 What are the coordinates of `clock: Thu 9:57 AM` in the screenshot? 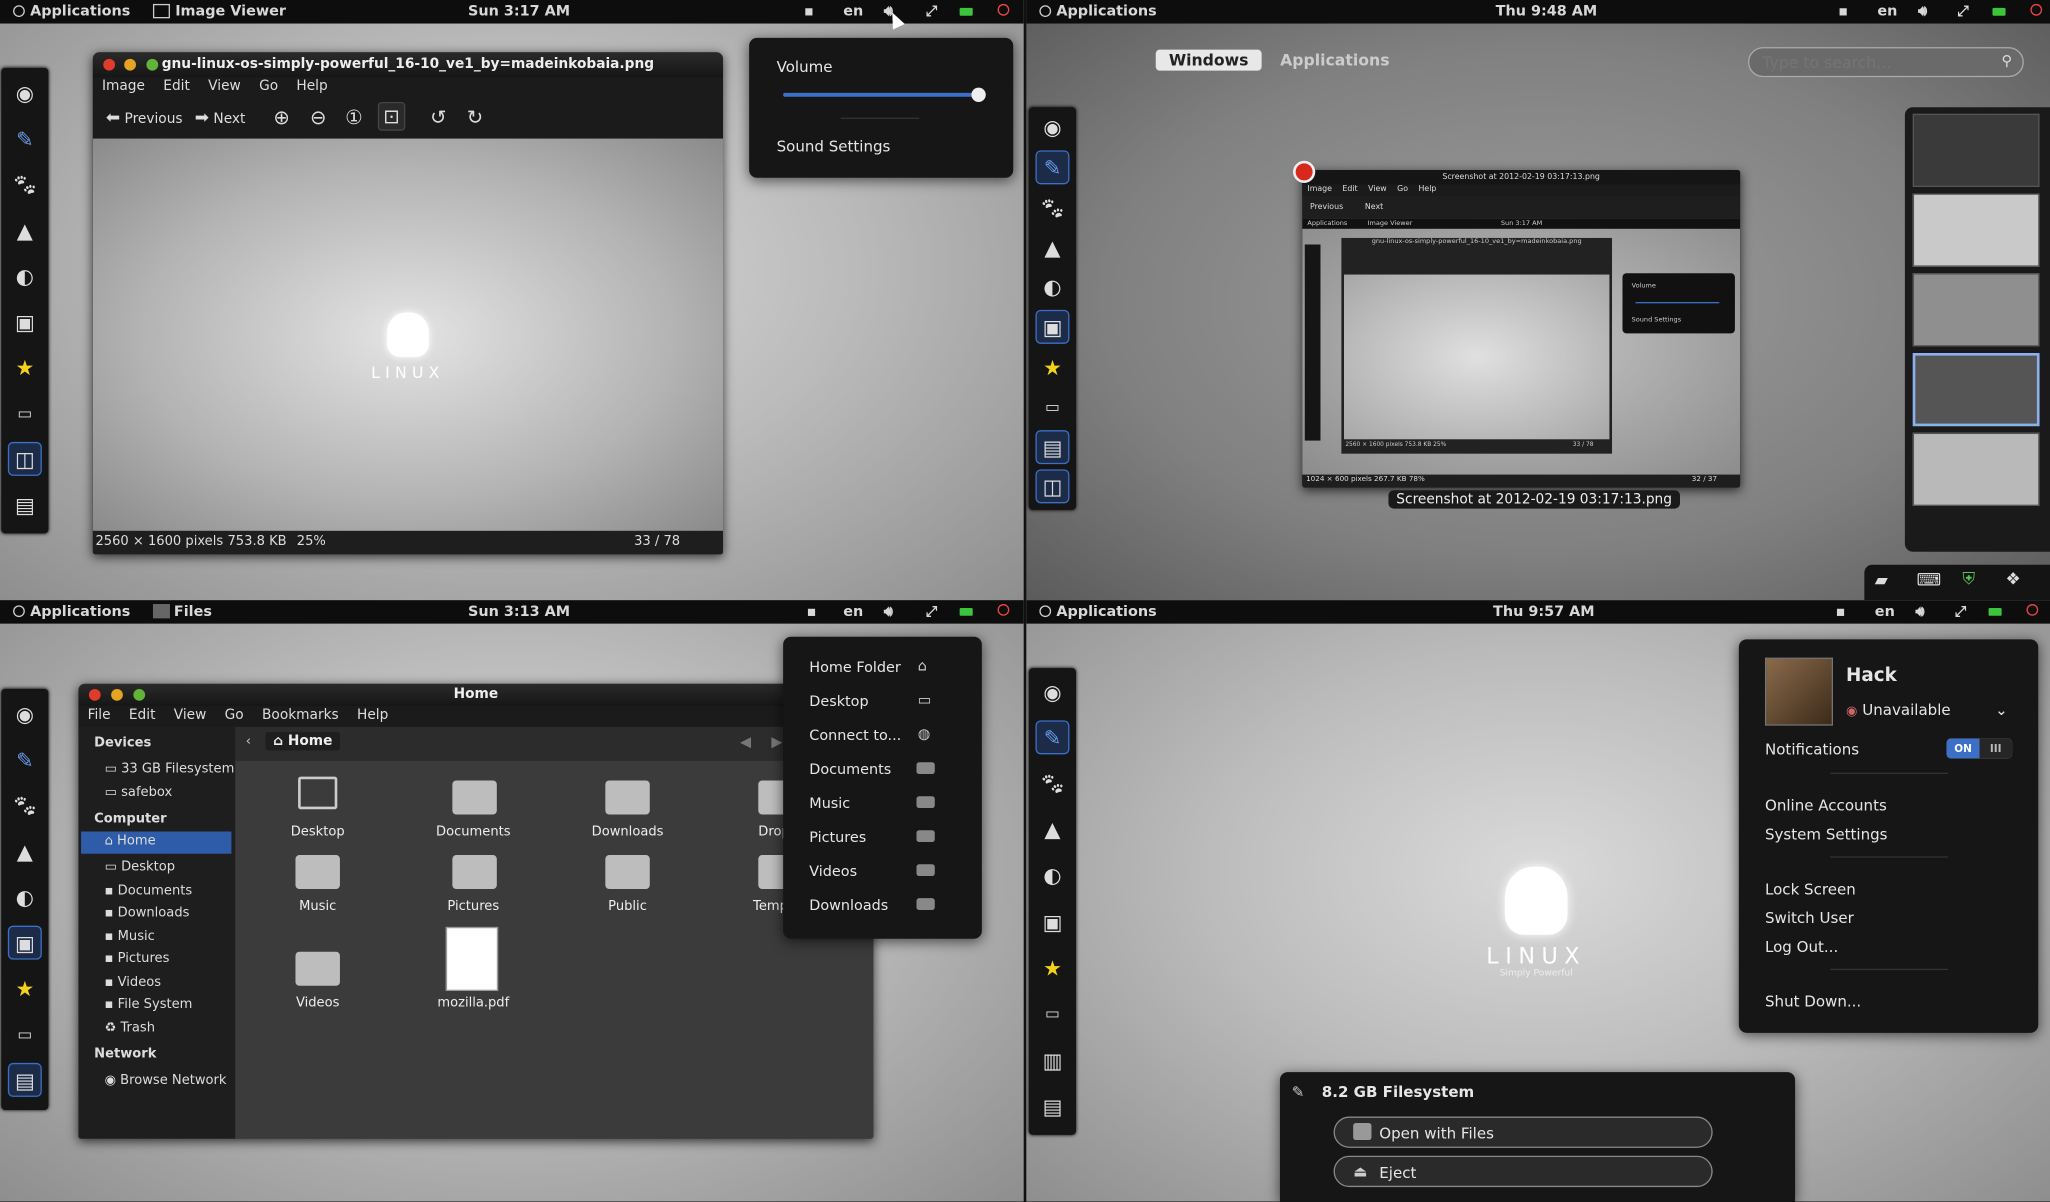 It's located at (1544, 611).